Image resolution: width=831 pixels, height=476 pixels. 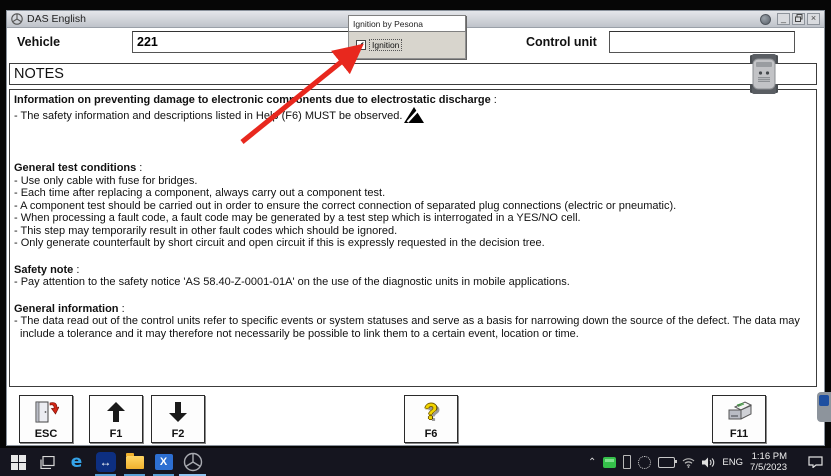 I want to click on speaker-icon, so click(x=708, y=462).